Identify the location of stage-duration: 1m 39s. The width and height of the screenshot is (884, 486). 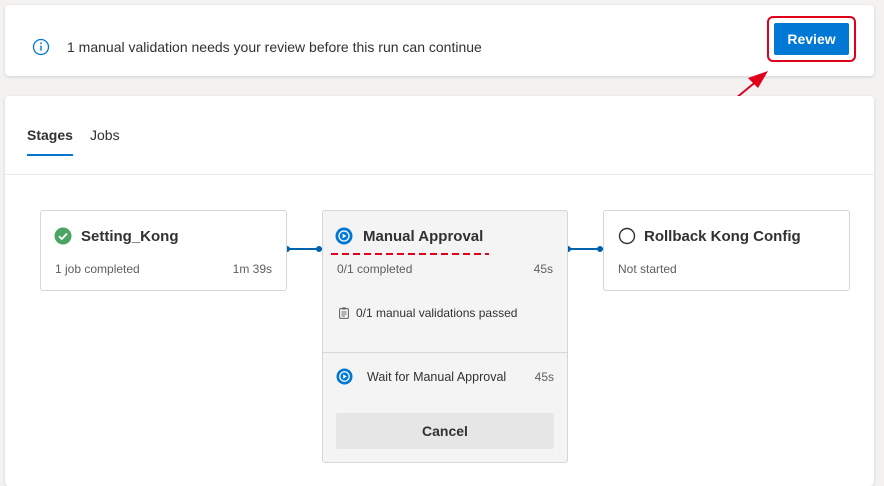
(252, 269).